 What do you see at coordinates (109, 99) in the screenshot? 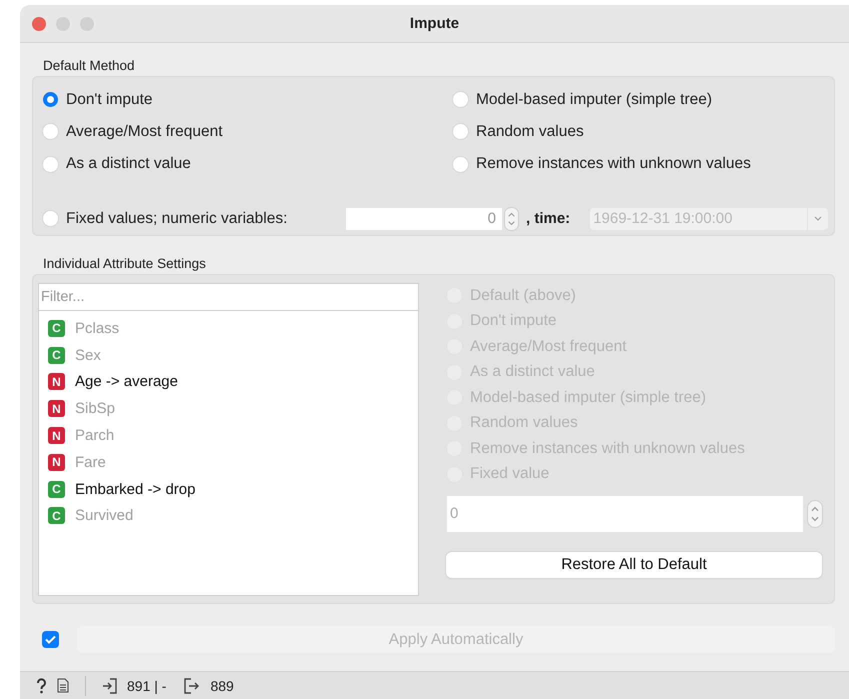
I see `option-label: Don't impute` at bounding box center [109, 99].